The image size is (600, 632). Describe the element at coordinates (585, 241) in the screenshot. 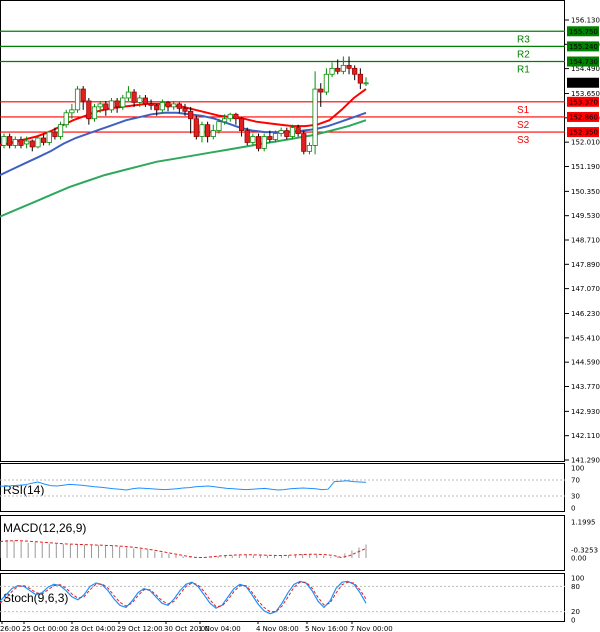

I see `price-tick-label: 148.710` at that location.